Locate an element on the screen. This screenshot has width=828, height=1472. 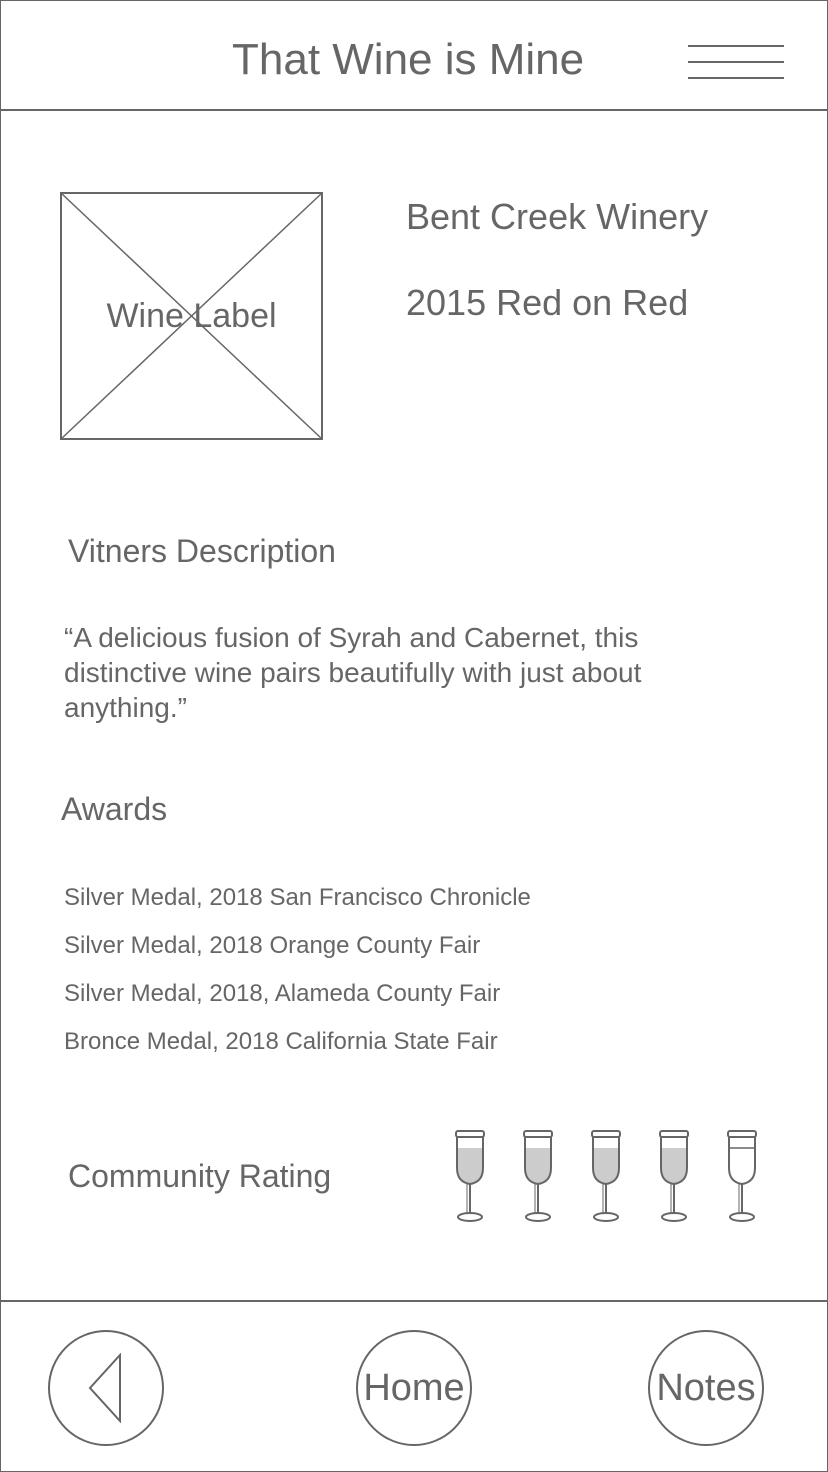
home-button: Home is located at coordinates (414, 1388).